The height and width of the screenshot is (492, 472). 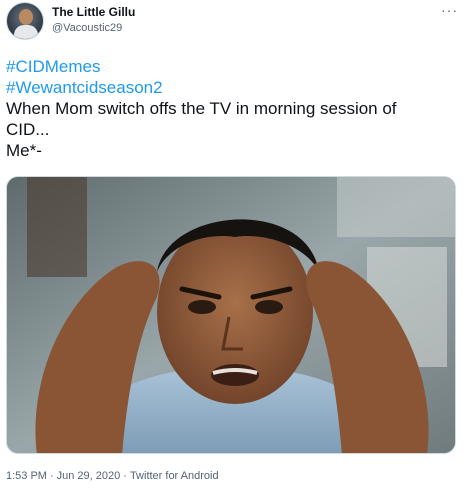 What do you see at coordinates (26, 32) in the screenshot?
I see `avatar-body` at bounding box center [26, 32].